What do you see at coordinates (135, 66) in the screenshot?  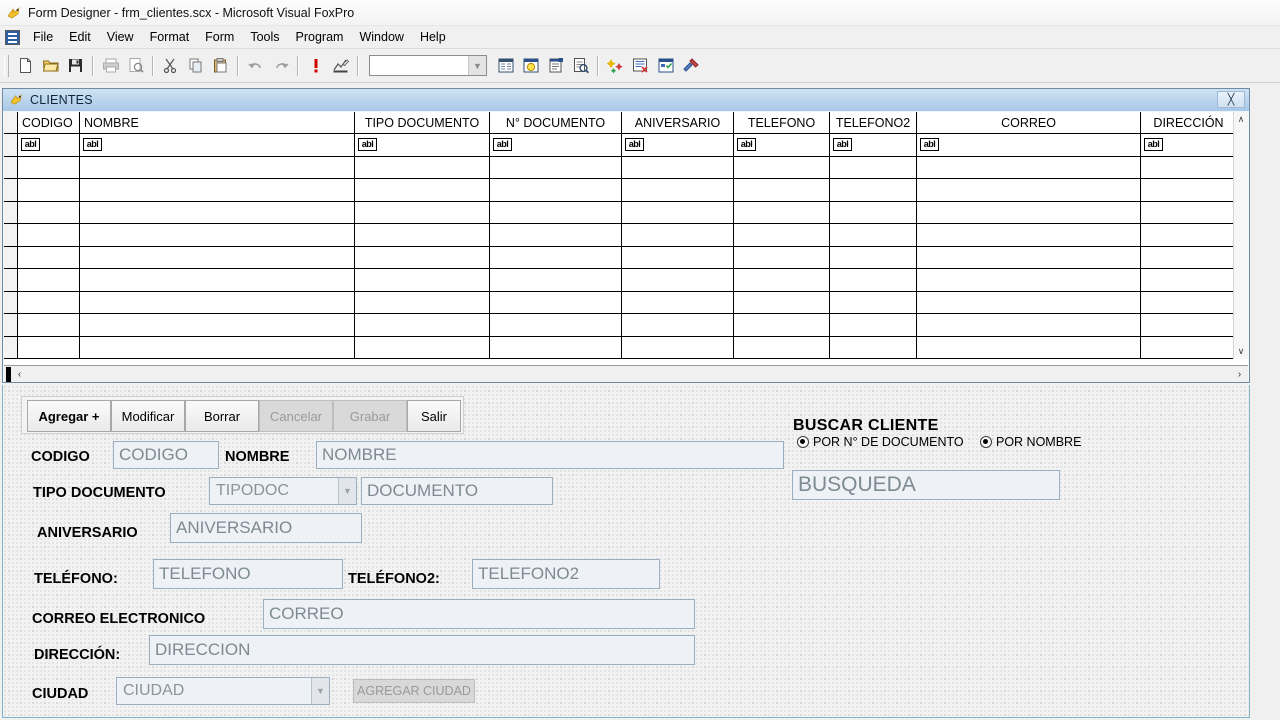 I see `print-preview-icon` at bounding box center [135, 66].